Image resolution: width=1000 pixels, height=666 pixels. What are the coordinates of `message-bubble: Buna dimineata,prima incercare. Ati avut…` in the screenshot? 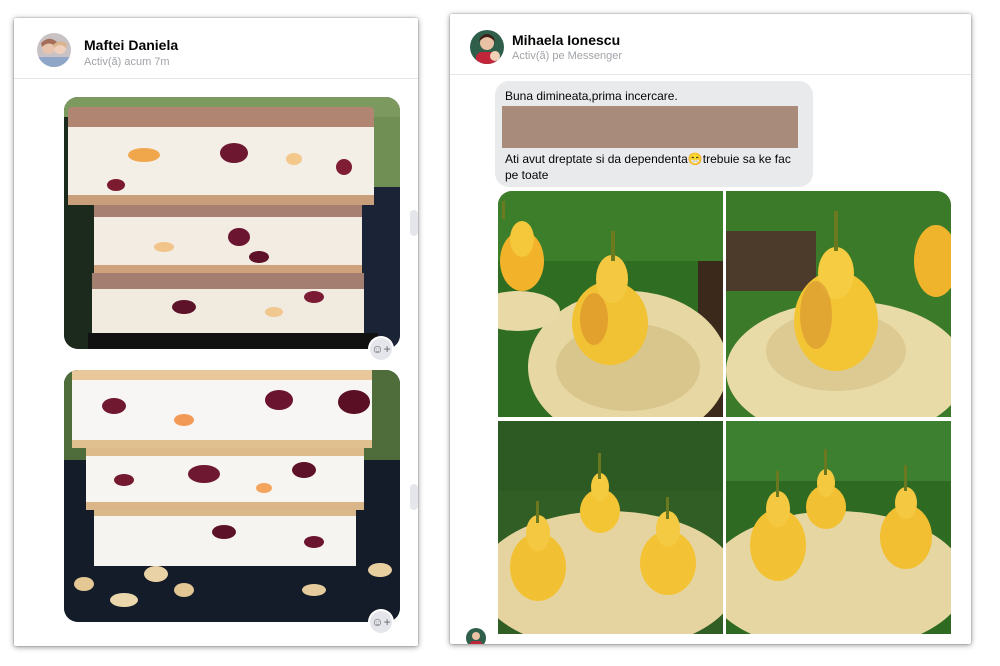 It's located at (654, 134).